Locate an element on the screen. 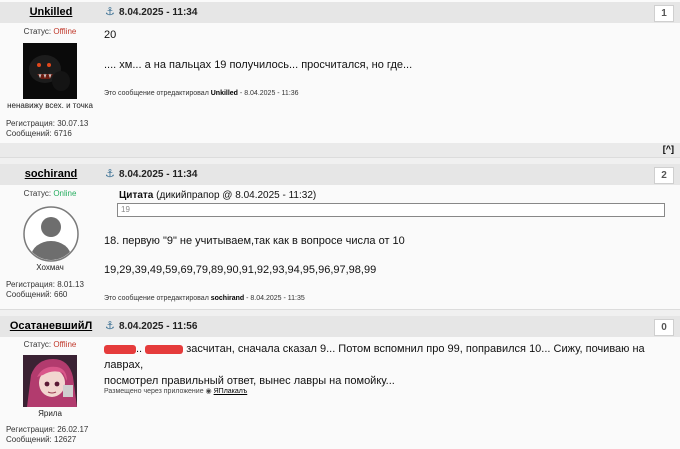  quote-header: Цитата (дикийпрапор @ 8.04.2025 - 11:32) is located at coordinates (218, 195).